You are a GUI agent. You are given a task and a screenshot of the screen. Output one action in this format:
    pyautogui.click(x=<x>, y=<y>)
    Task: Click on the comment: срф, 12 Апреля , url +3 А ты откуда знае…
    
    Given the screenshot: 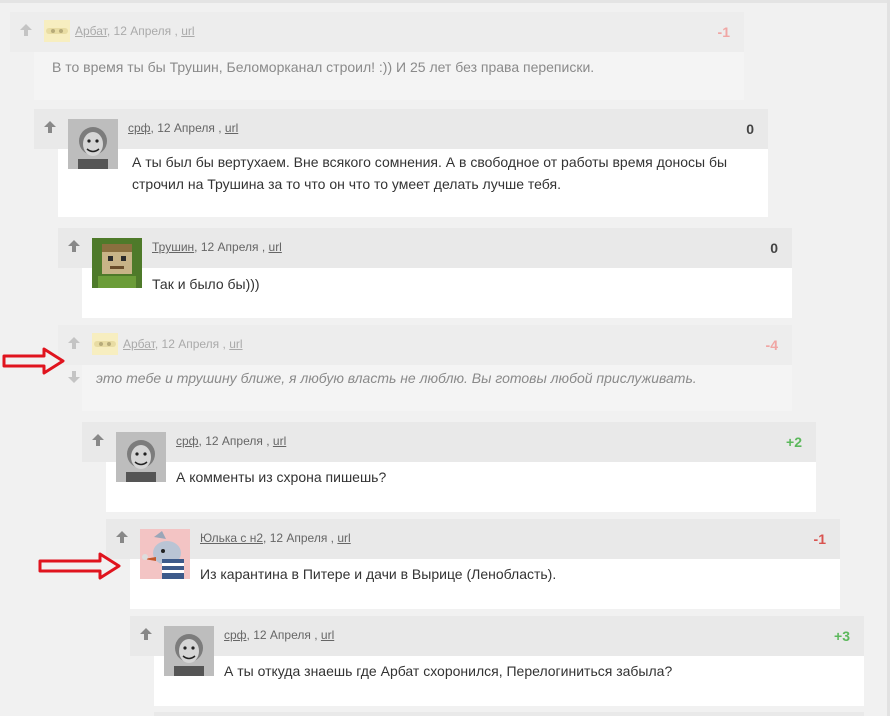 What is the action you would take?
    pyautogui.click(x=497, y=661)
    